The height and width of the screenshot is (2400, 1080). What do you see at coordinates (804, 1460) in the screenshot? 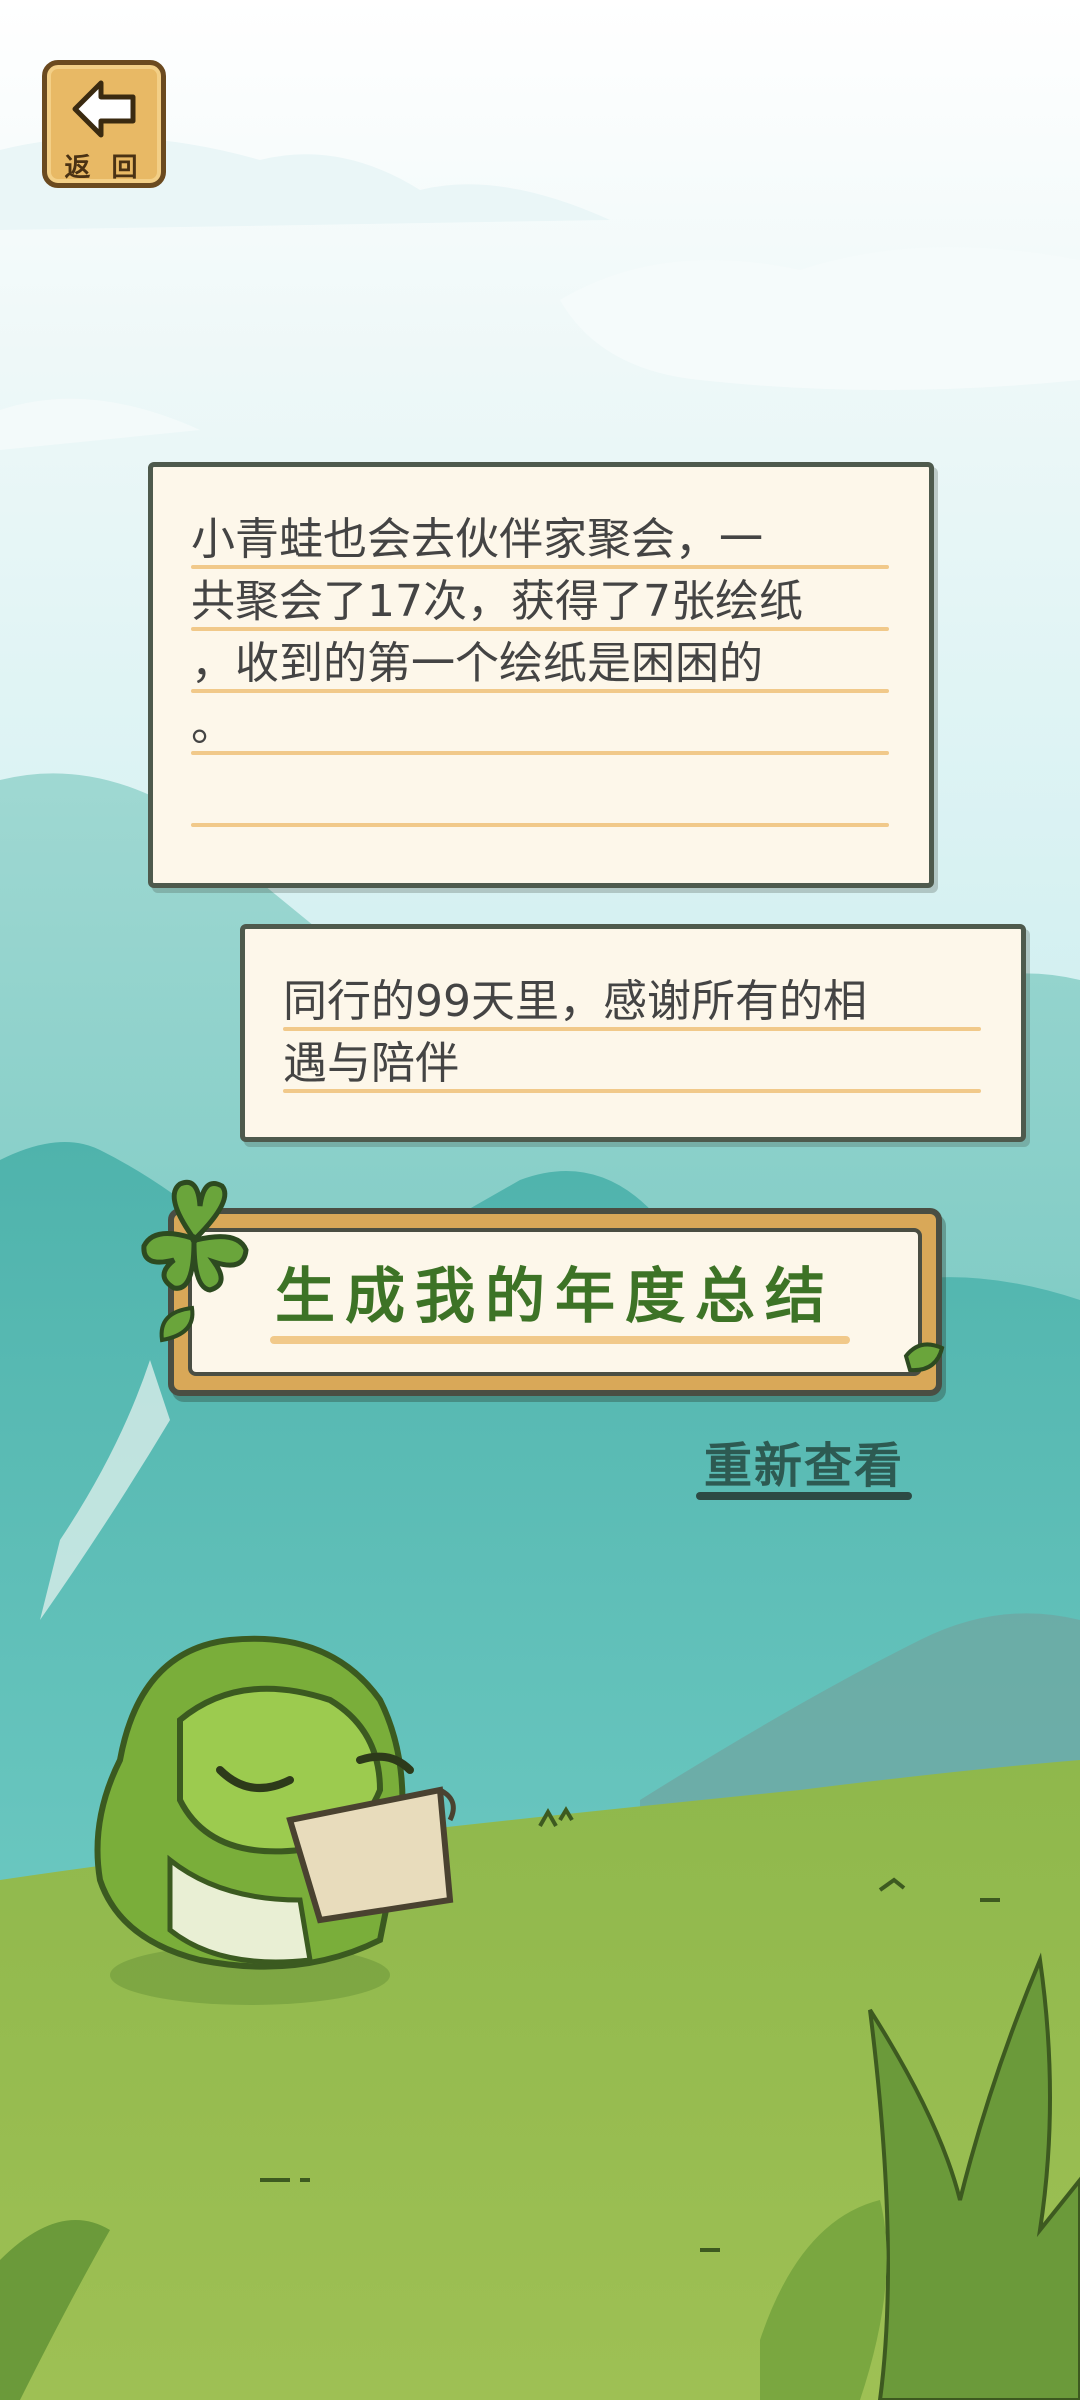
I see `replay-link: 重新查看` at bounding box center [804, 1460].